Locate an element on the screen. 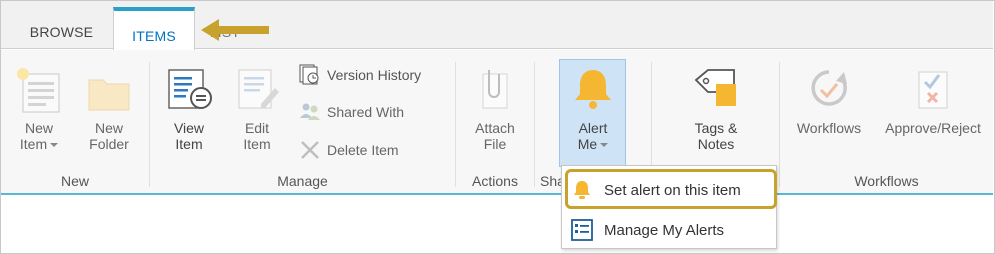  new-folder-button: New Folder is located at coordinates (109, 108).